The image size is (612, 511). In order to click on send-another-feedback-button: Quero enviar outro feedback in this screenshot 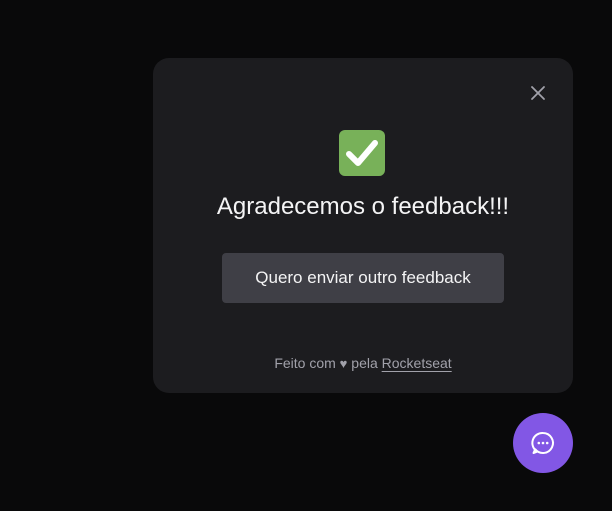, I will do `click(363, 278)`.